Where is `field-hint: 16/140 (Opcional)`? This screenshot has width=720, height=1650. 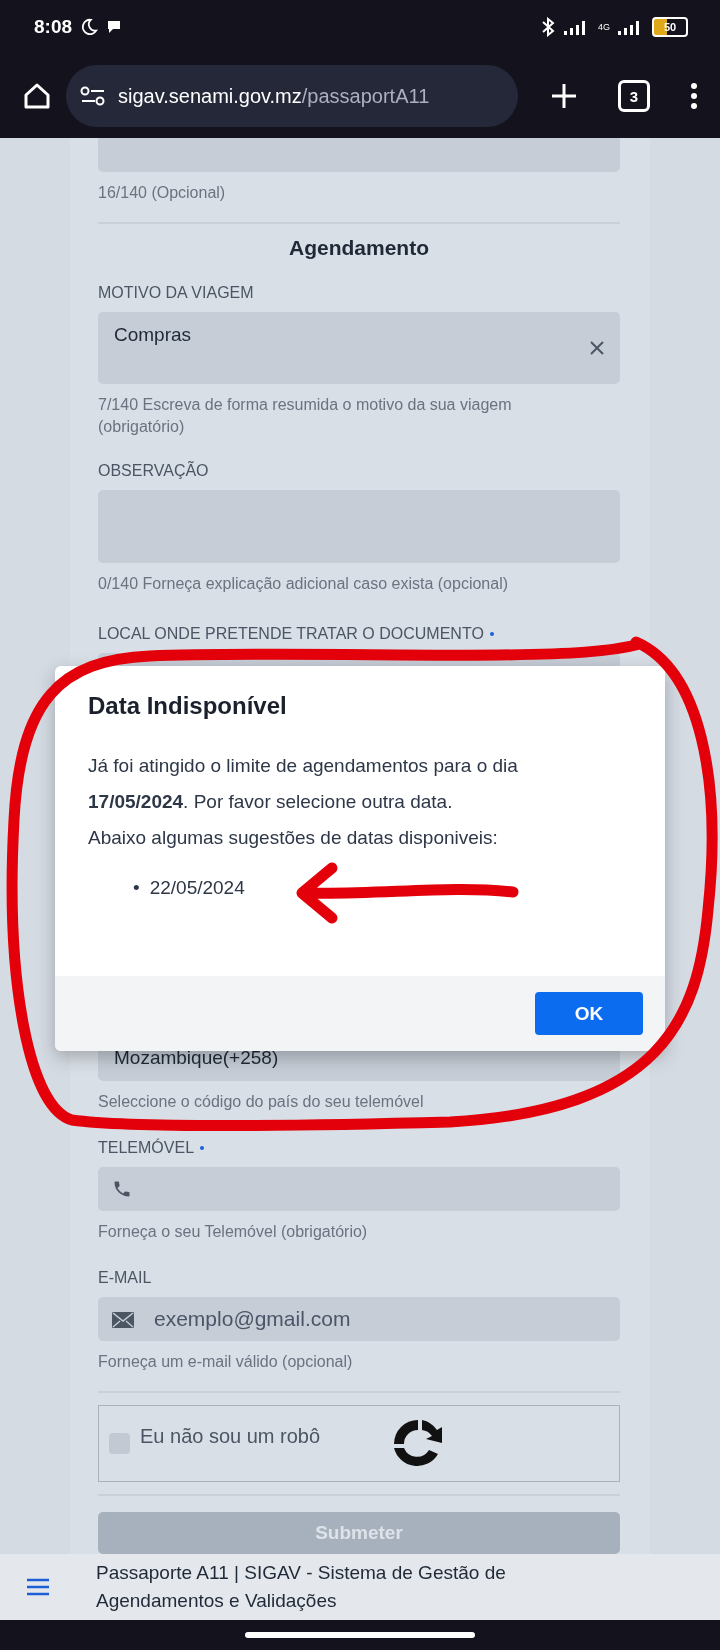 field-hint: 16/140 (Opcional) is located at coordinates (162, 192).